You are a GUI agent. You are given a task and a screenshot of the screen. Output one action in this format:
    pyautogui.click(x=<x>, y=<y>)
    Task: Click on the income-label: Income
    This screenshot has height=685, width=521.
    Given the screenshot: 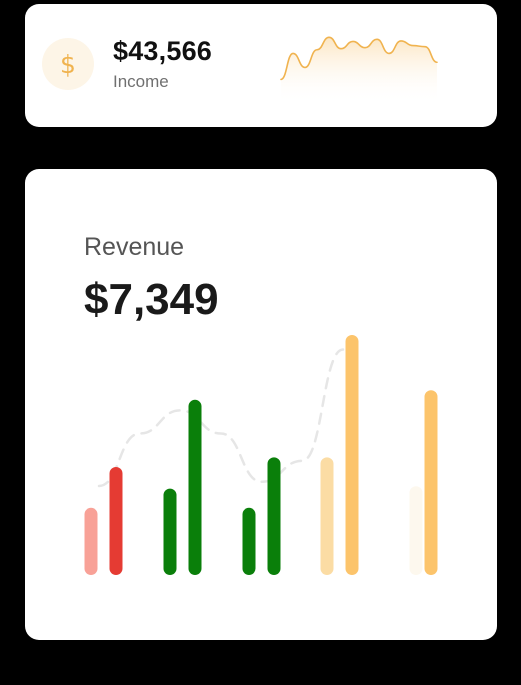 What is the action you would take?
    pyautogui.click(x=141, y=81)
    